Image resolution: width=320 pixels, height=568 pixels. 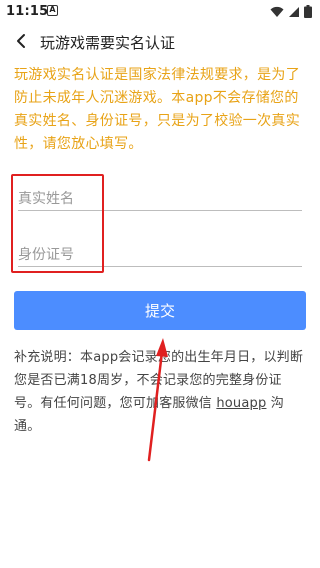 I want to click on notification-badge: A, so click(x=52, y=10).